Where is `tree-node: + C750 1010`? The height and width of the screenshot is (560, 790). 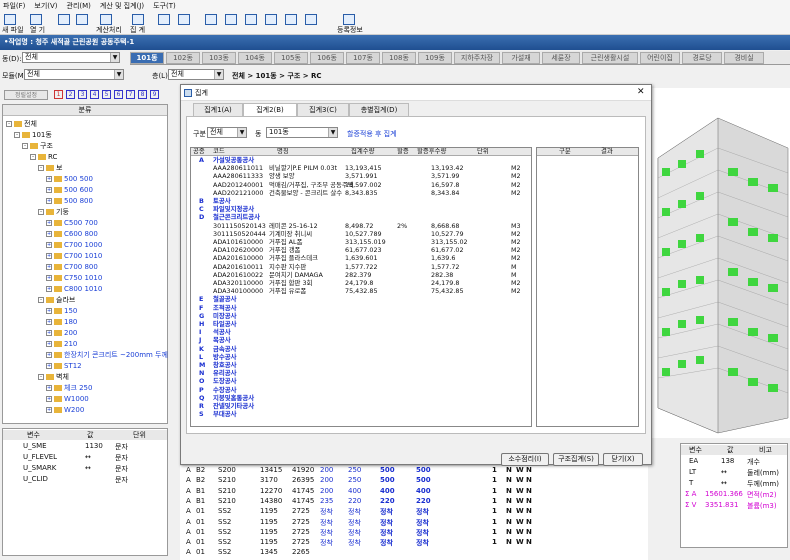 tree-node: + C750 1010 is located at coordinates (74, 278).